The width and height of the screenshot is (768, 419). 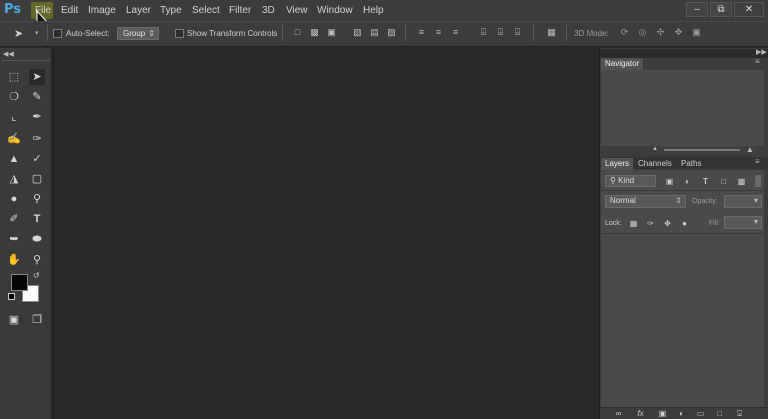 I want to click on screen-mode-icon: ❐, so click(x=37, y=320).